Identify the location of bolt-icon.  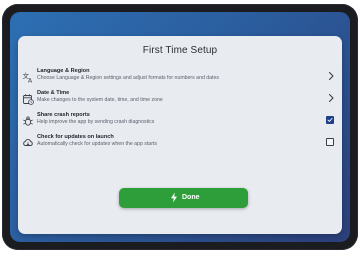
(174, 197).